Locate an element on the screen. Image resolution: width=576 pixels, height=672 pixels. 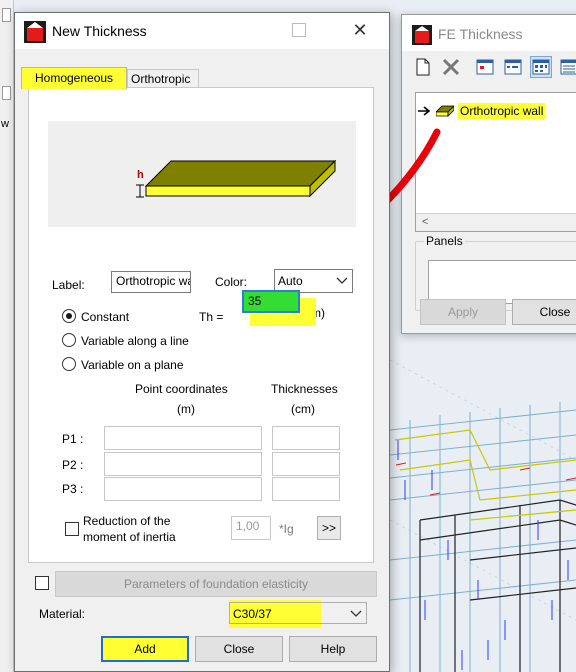
material-value: C30/37 is located at coordinates (252, 614).